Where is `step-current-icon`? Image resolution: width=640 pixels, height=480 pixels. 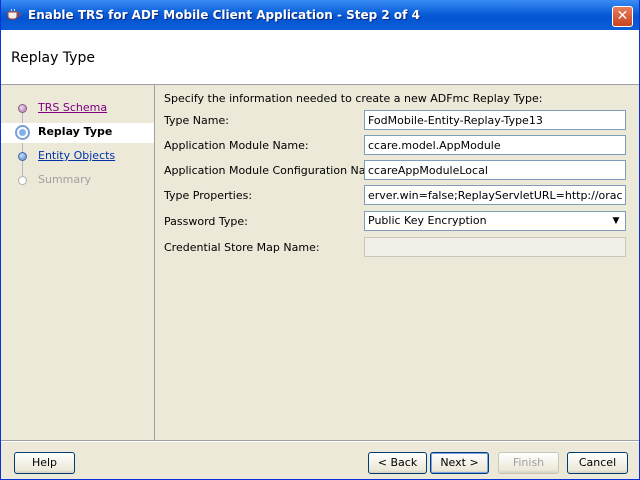 step-current-icon is located at coordinates (22, 132).